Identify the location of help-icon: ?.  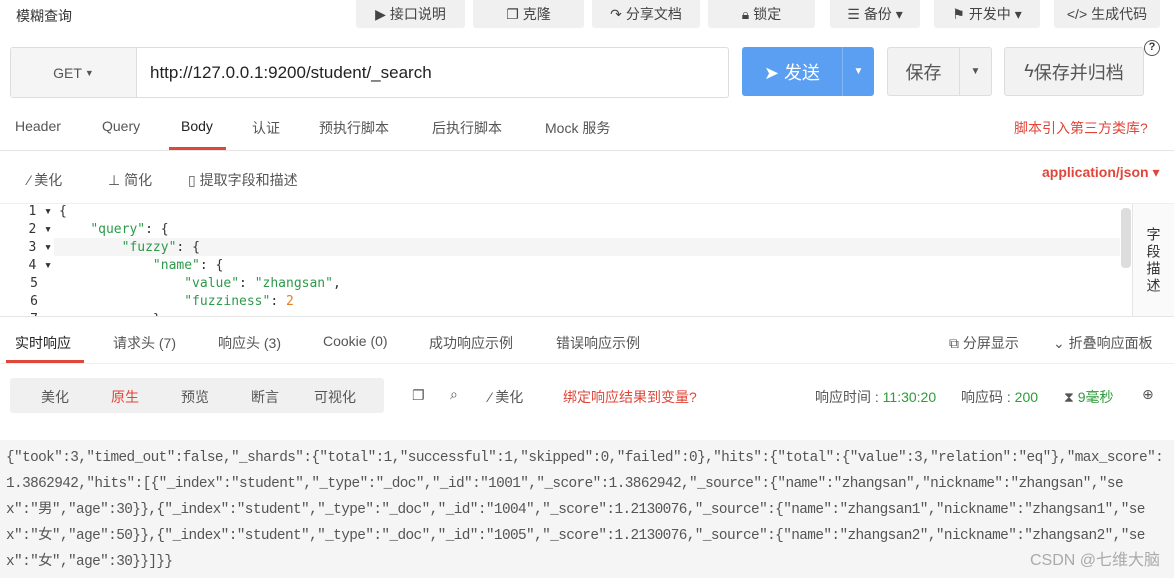
(1152, 48).